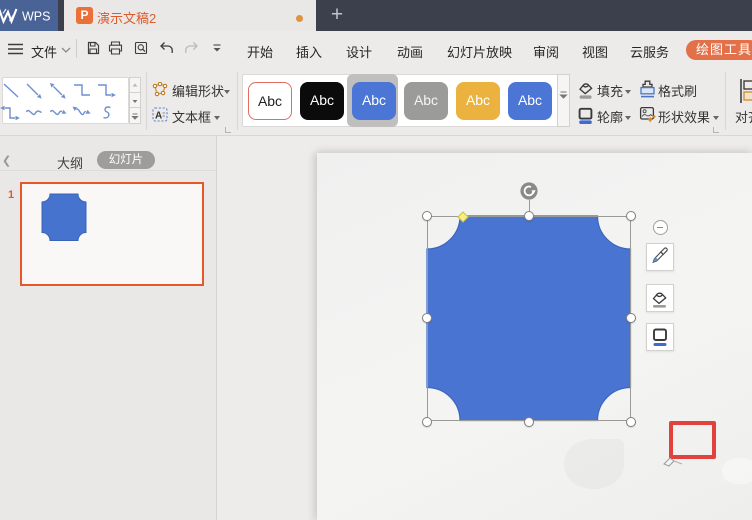 The width and height of the screenshot is (752, 520). What do you see at coordinates (158, 116) in the screenshot?
I see `svg-text: A` at bounding box center [158, 116].